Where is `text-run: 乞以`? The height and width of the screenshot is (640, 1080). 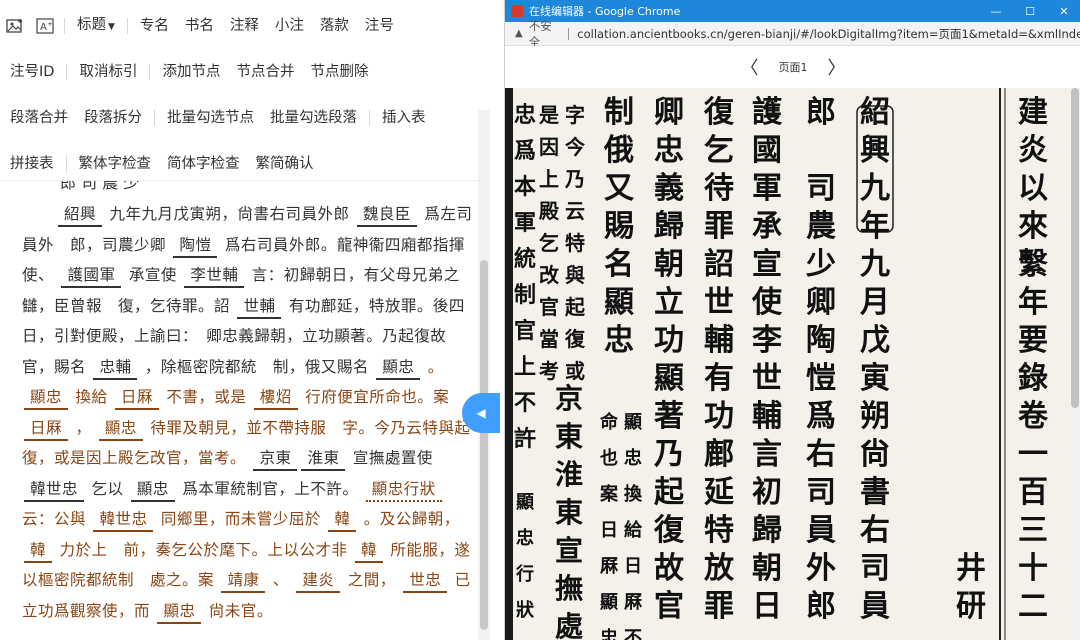
text-run: 乞以 is located at coordinates (107, 488).